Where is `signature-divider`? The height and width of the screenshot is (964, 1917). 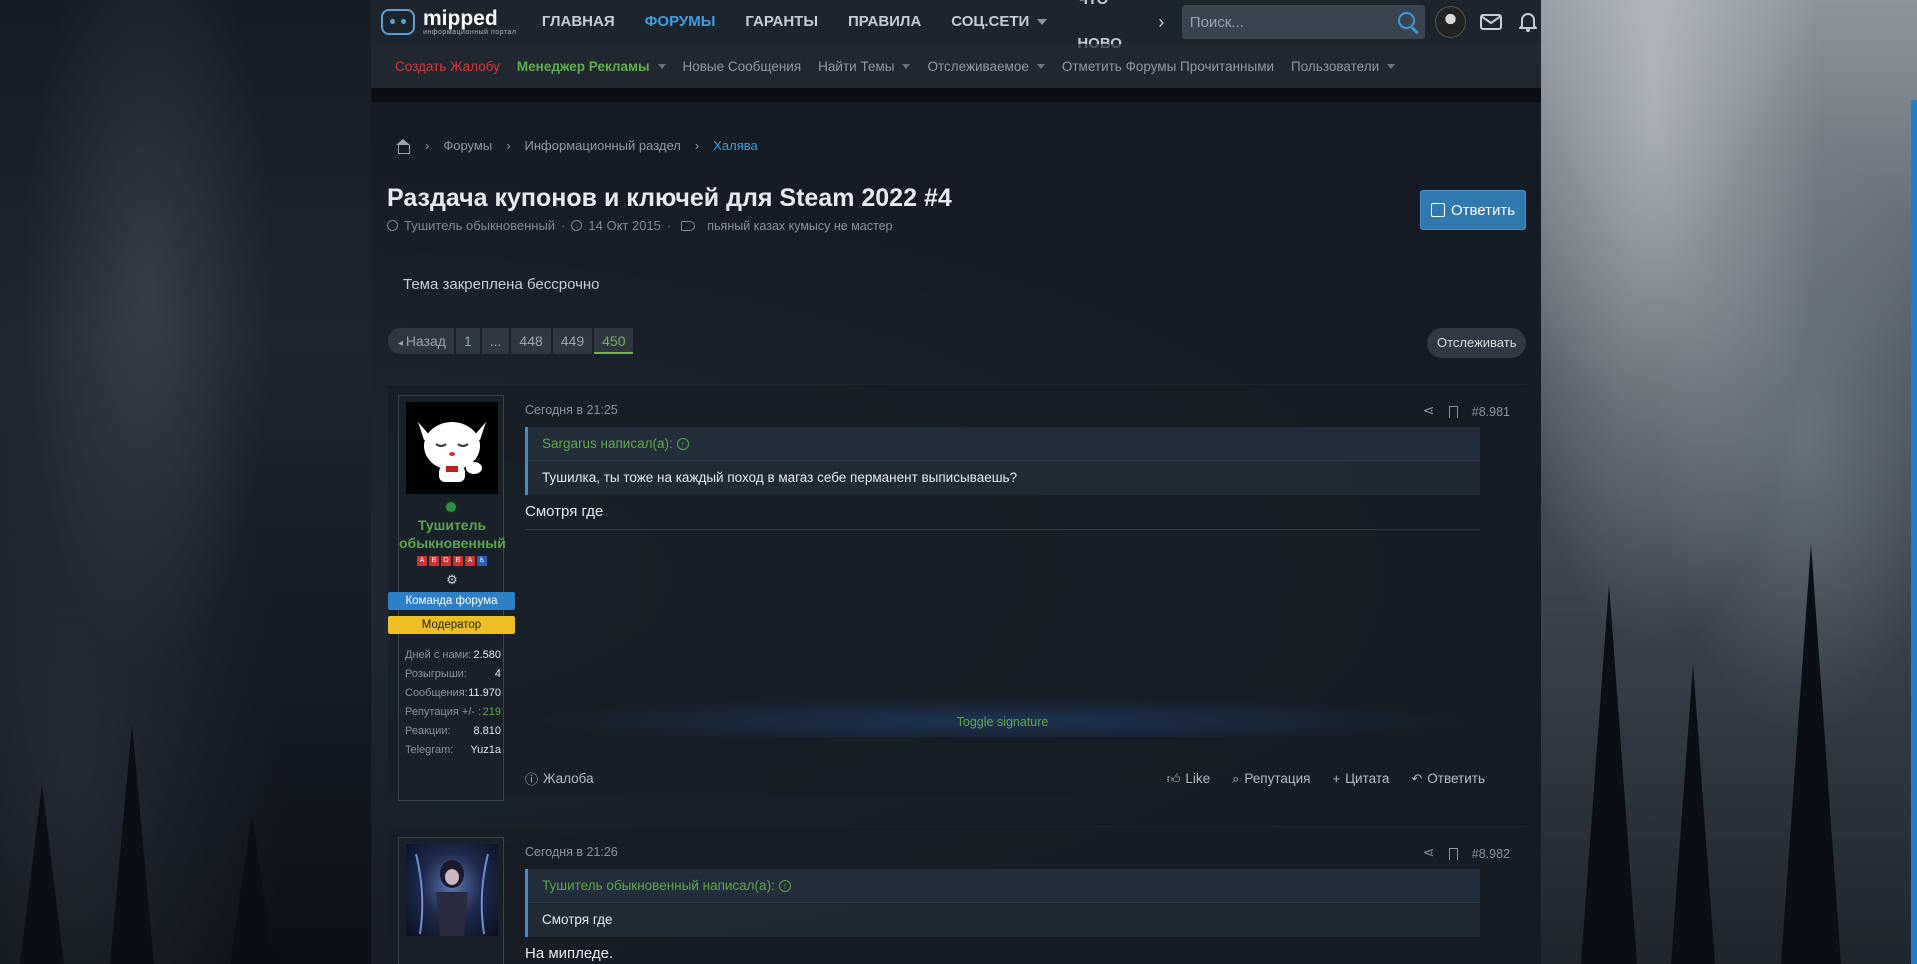 signature-divider is located at coordinates (1002, 529).